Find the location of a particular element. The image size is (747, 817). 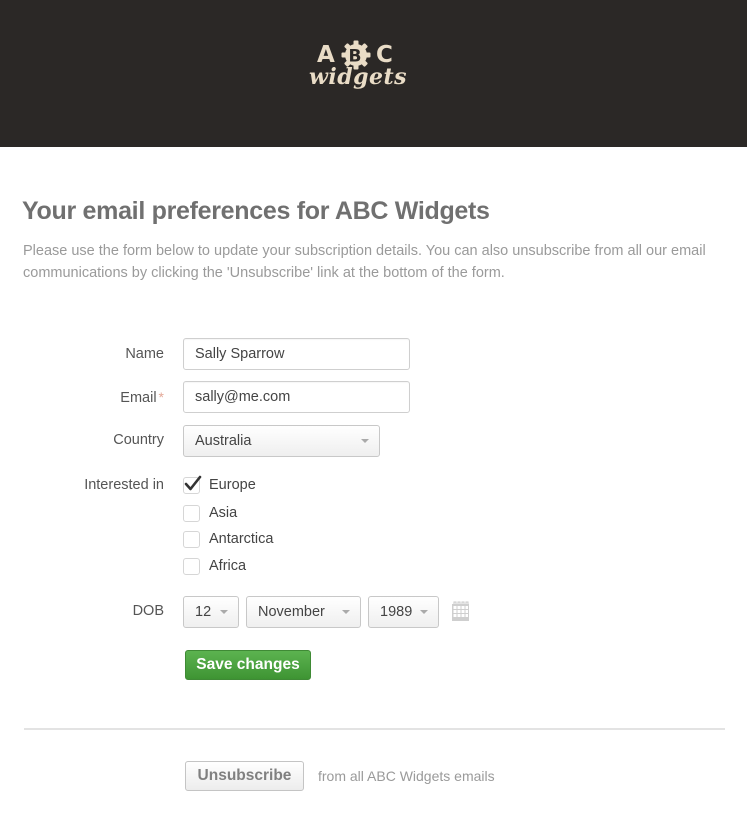

dob-day-value: 12 is located at coordinates (203, 612).